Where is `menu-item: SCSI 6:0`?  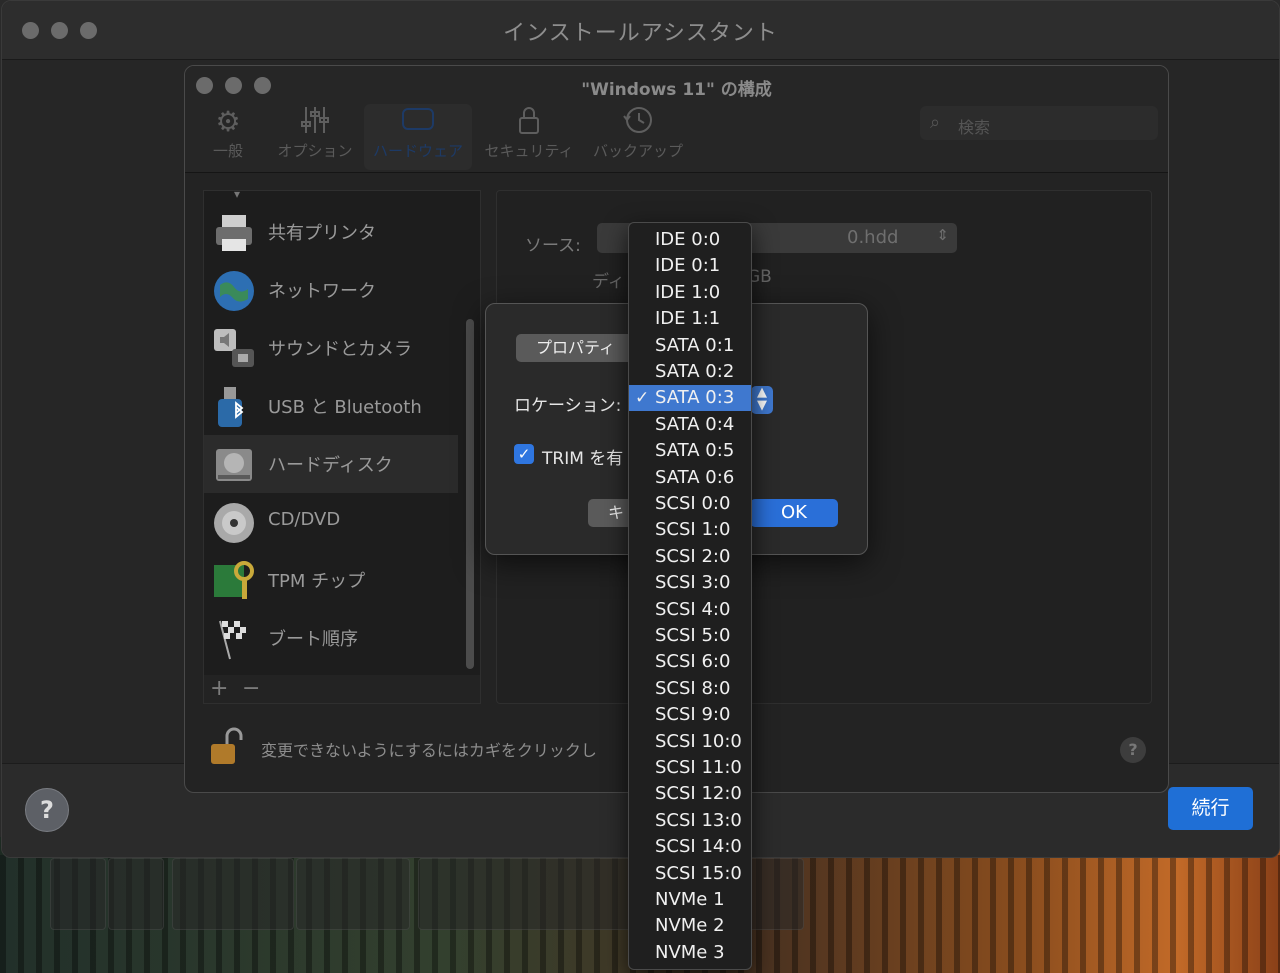 menu-item: SCSI 6:0 is located at coordinates (690, 662).